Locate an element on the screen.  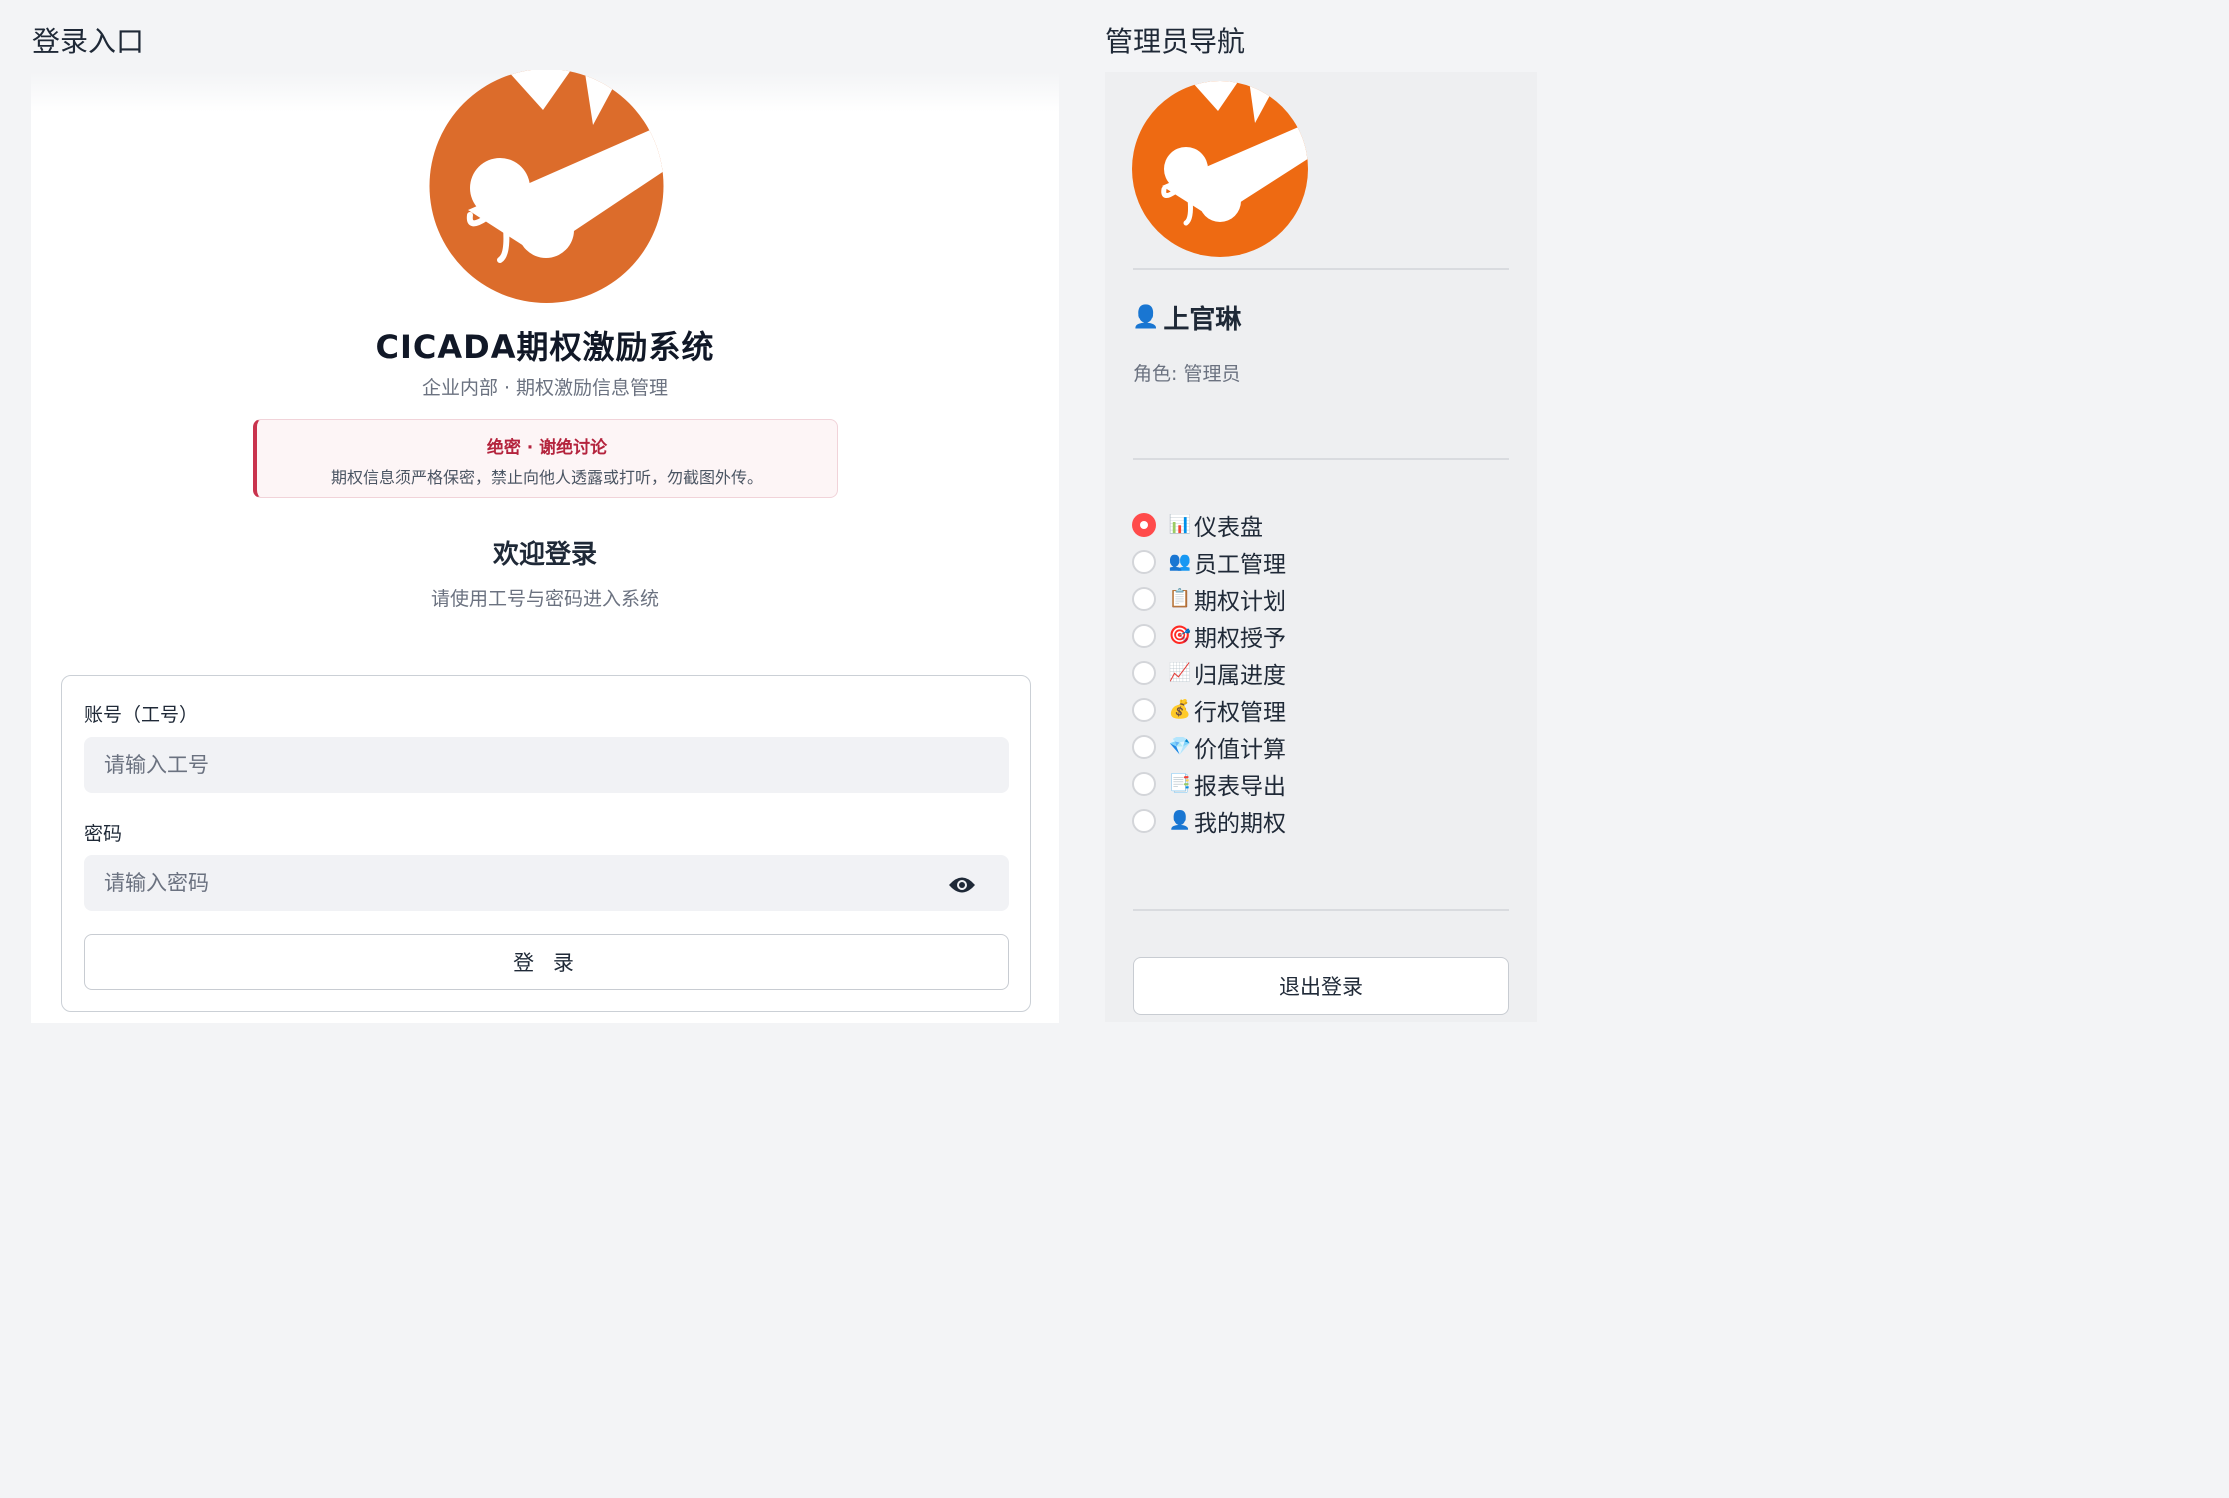
login-form: 账号（工号） 密码 登 录 is located at coordinates (546, 843).